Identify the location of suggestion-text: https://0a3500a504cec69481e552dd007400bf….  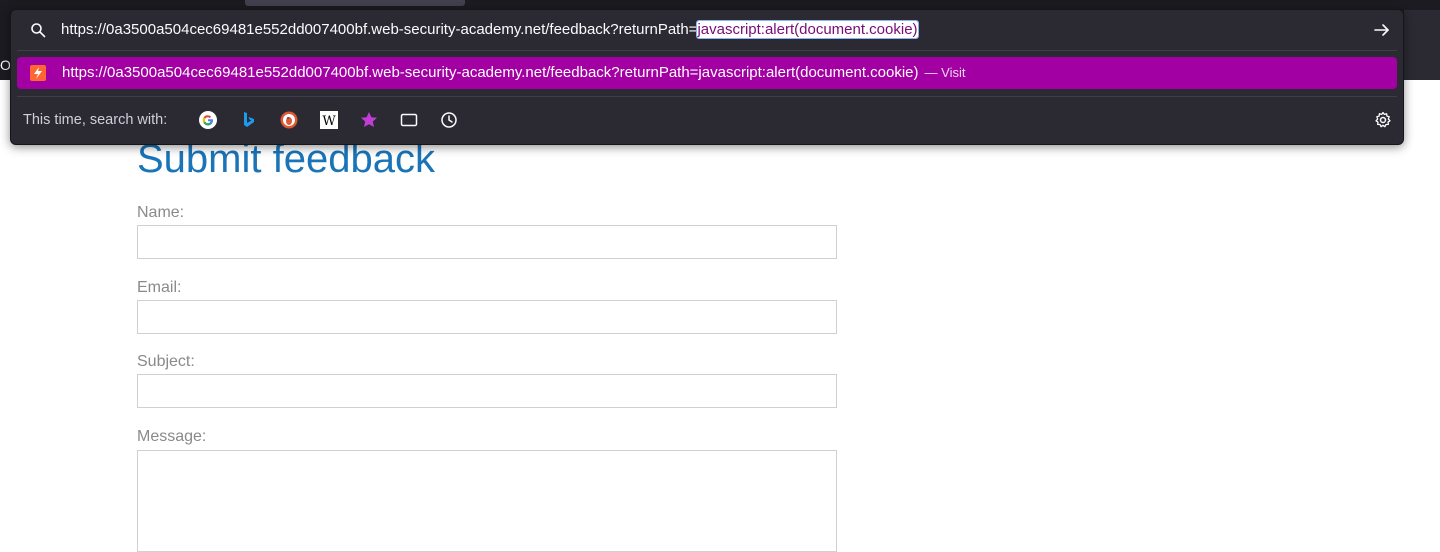
(513, 73).